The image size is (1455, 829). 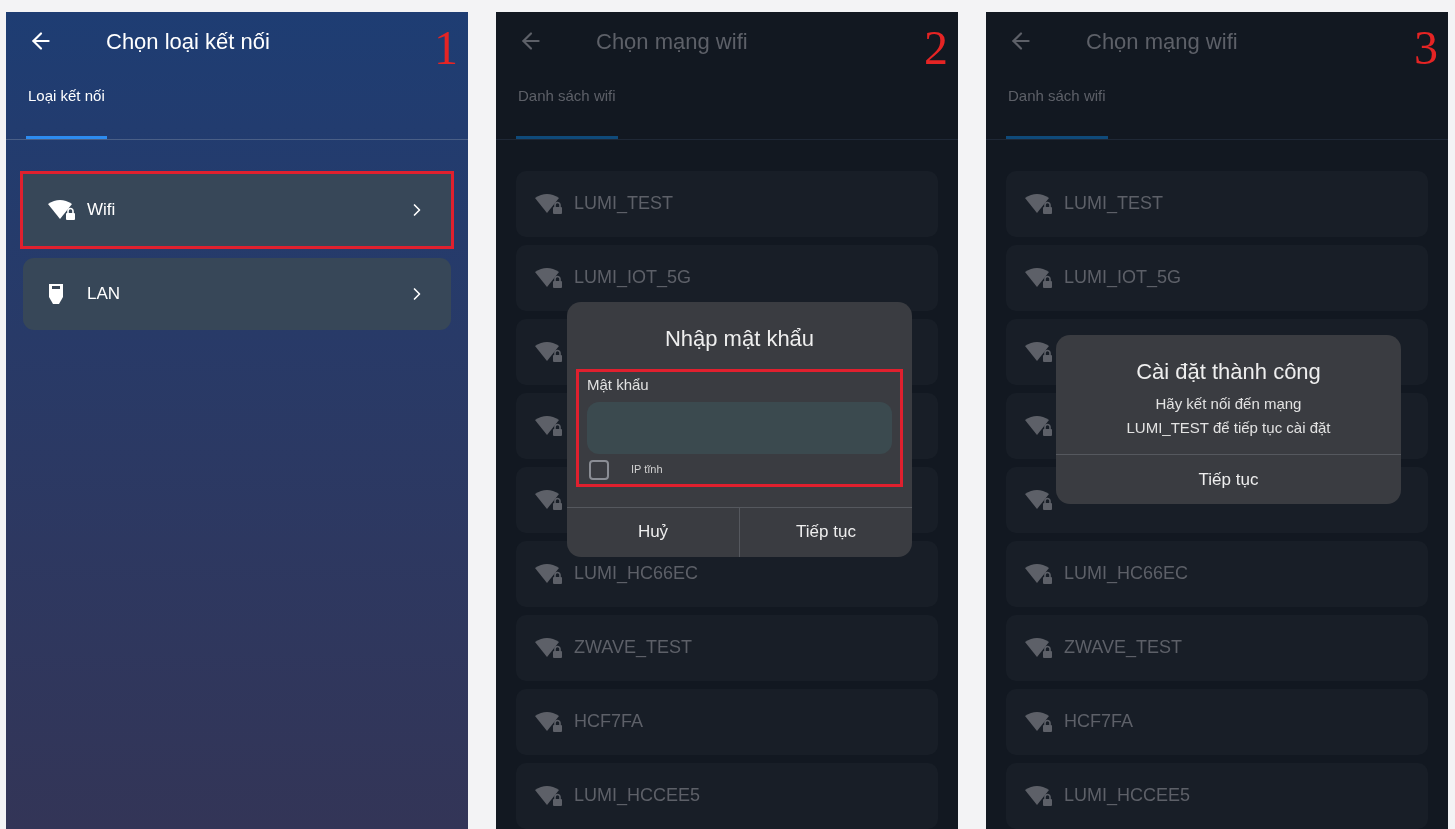 What do you see at coordinates (618, 385) in the screenshot?
I see `field-label: Mật khẩu` at bounding box center [618, 385].